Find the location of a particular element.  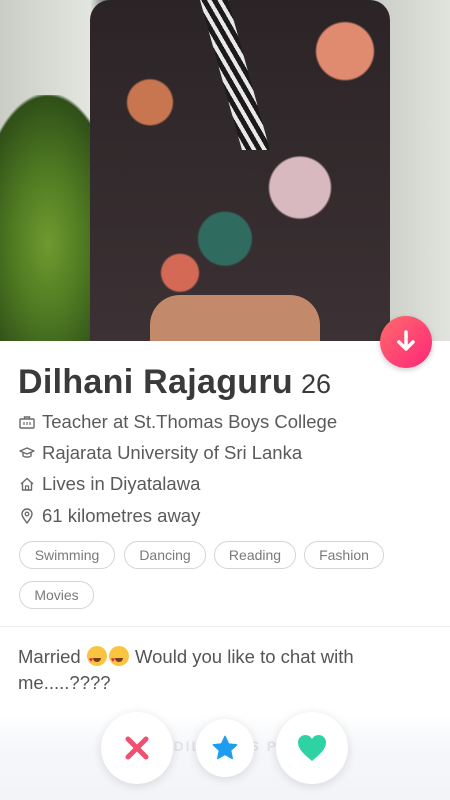

super-like-button is located at coordinates (225, 748).